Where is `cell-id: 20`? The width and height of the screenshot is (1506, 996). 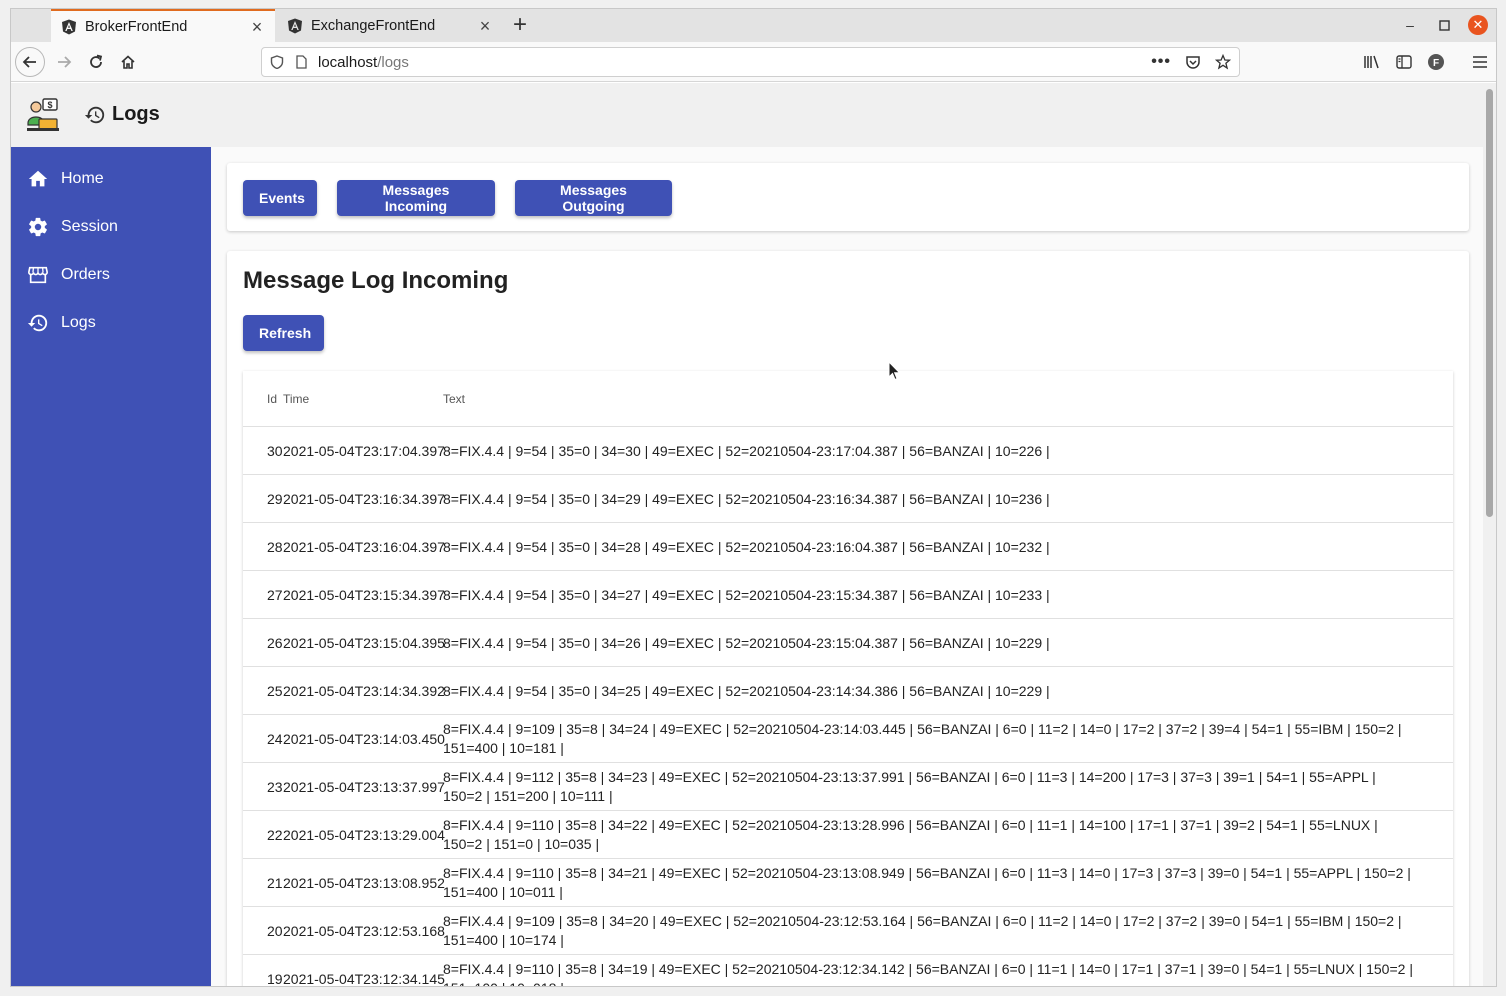 cell-id: 20 is located at coordinates (275, 931).